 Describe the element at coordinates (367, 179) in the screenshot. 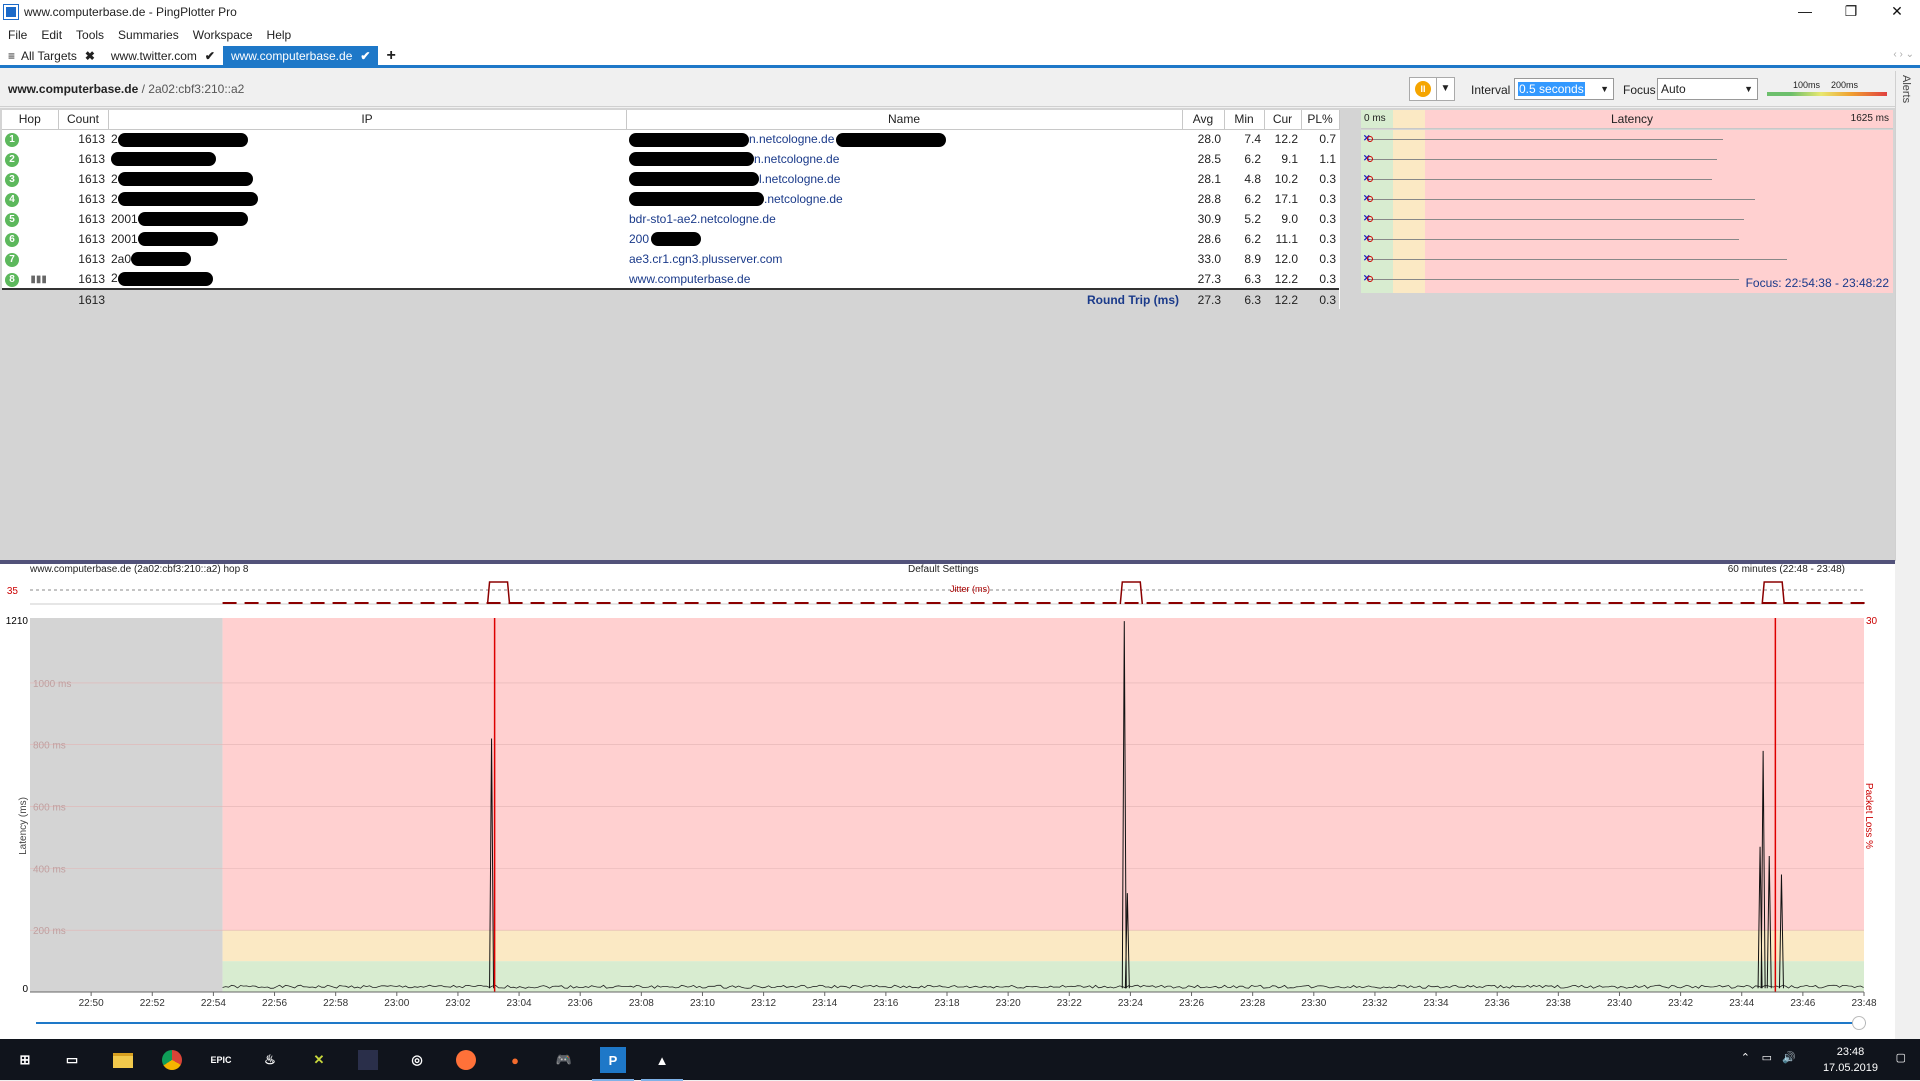

I see `ip-cell: 2` at that location.